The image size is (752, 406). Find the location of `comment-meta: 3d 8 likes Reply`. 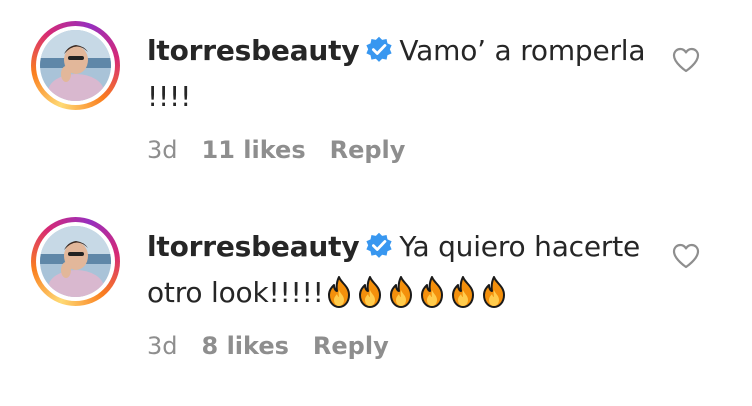

comment-meta: 3d 8 likes Reply is located at coordinates (280, 346).